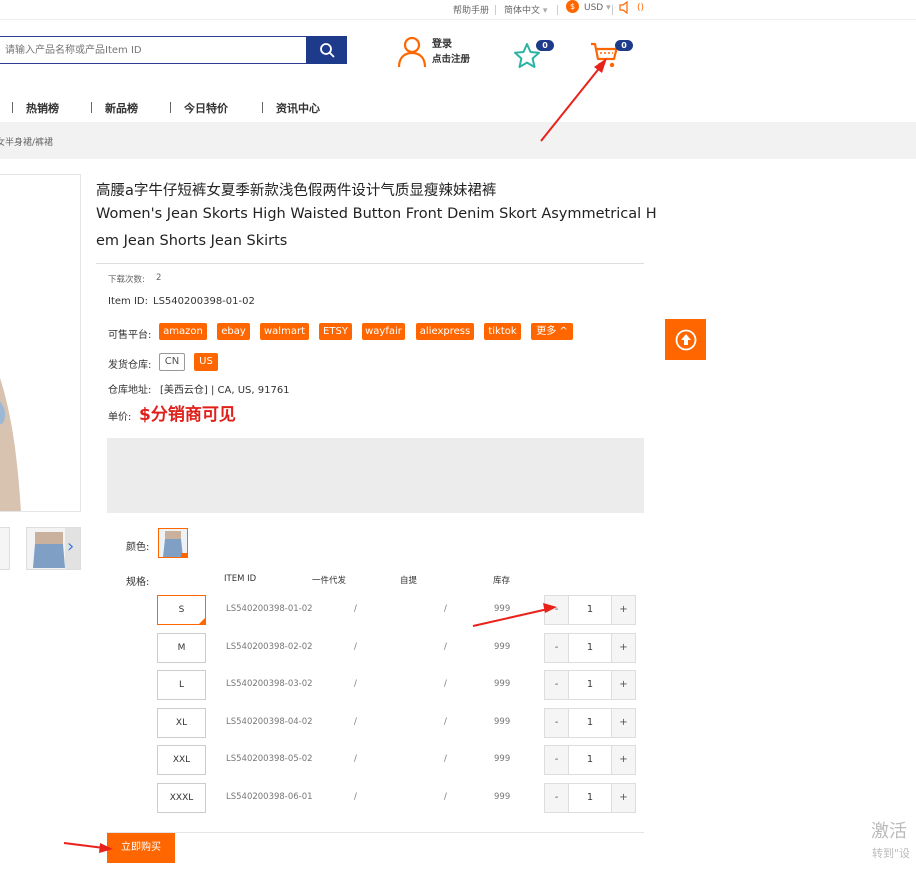  Describe the element at coordinates (626, 7) in the screenshot. I see `speaker-icon` at that location.